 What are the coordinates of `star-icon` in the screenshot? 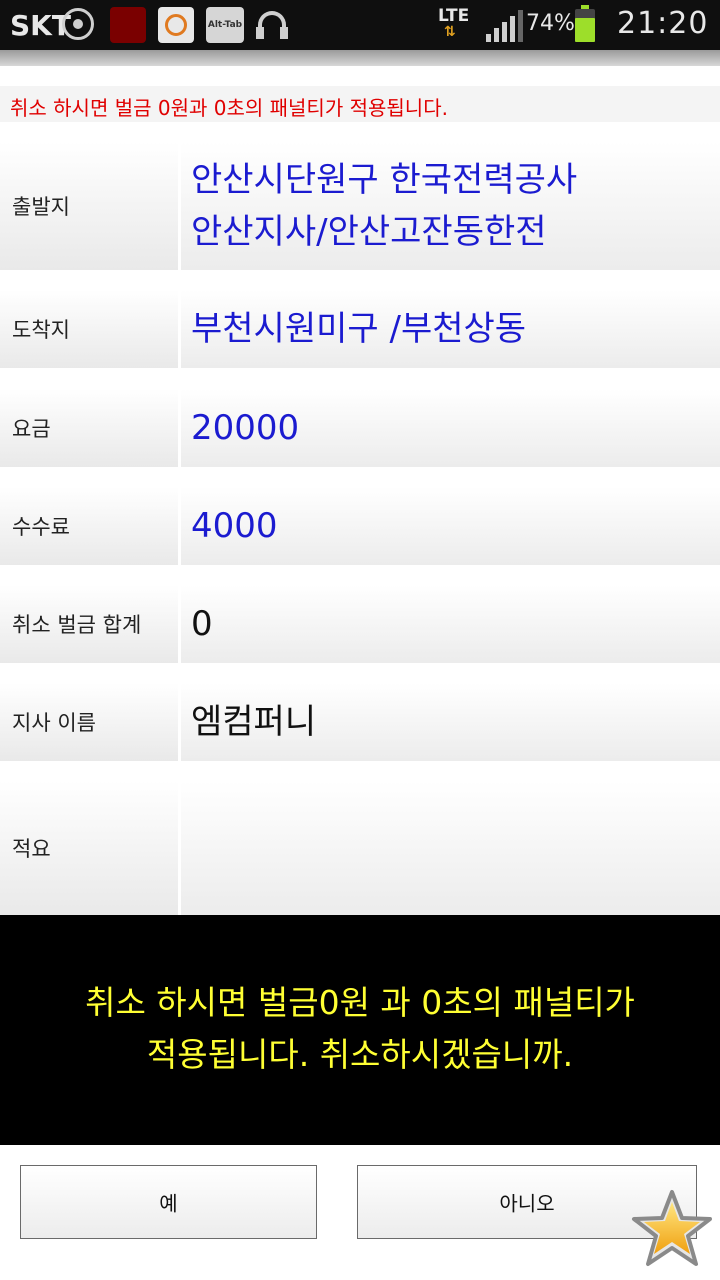 It's located at (672, 1228).